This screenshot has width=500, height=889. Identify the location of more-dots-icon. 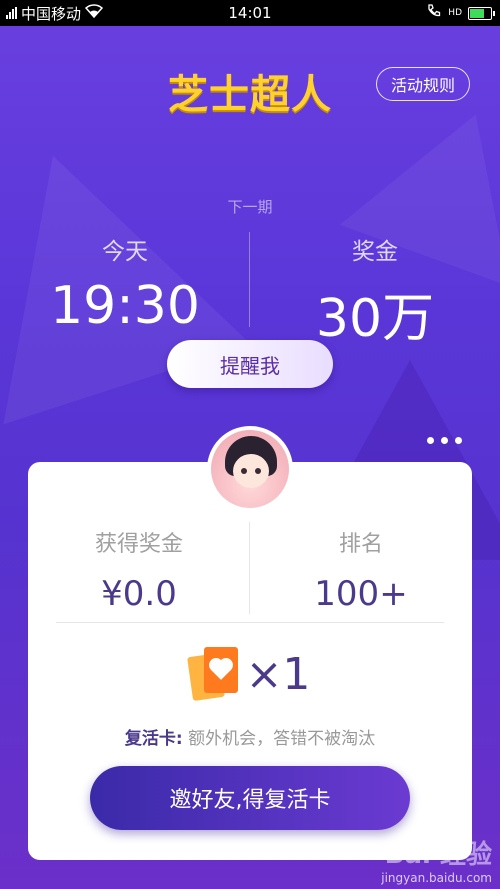
(444, 440).